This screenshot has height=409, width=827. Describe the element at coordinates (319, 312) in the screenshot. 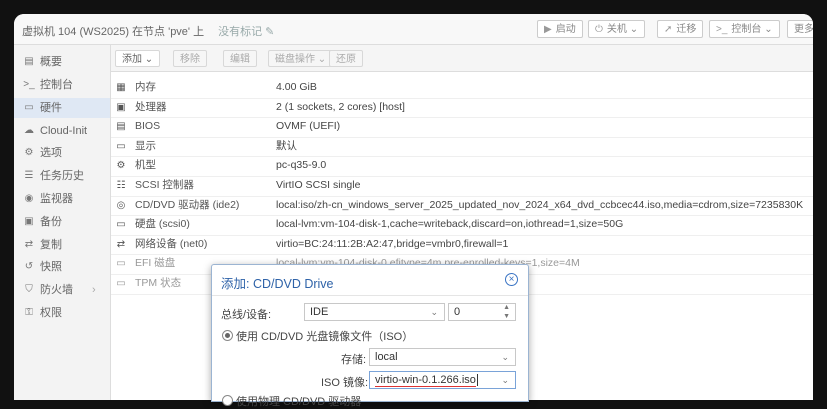

I see `bus-value: IDE` at that location.